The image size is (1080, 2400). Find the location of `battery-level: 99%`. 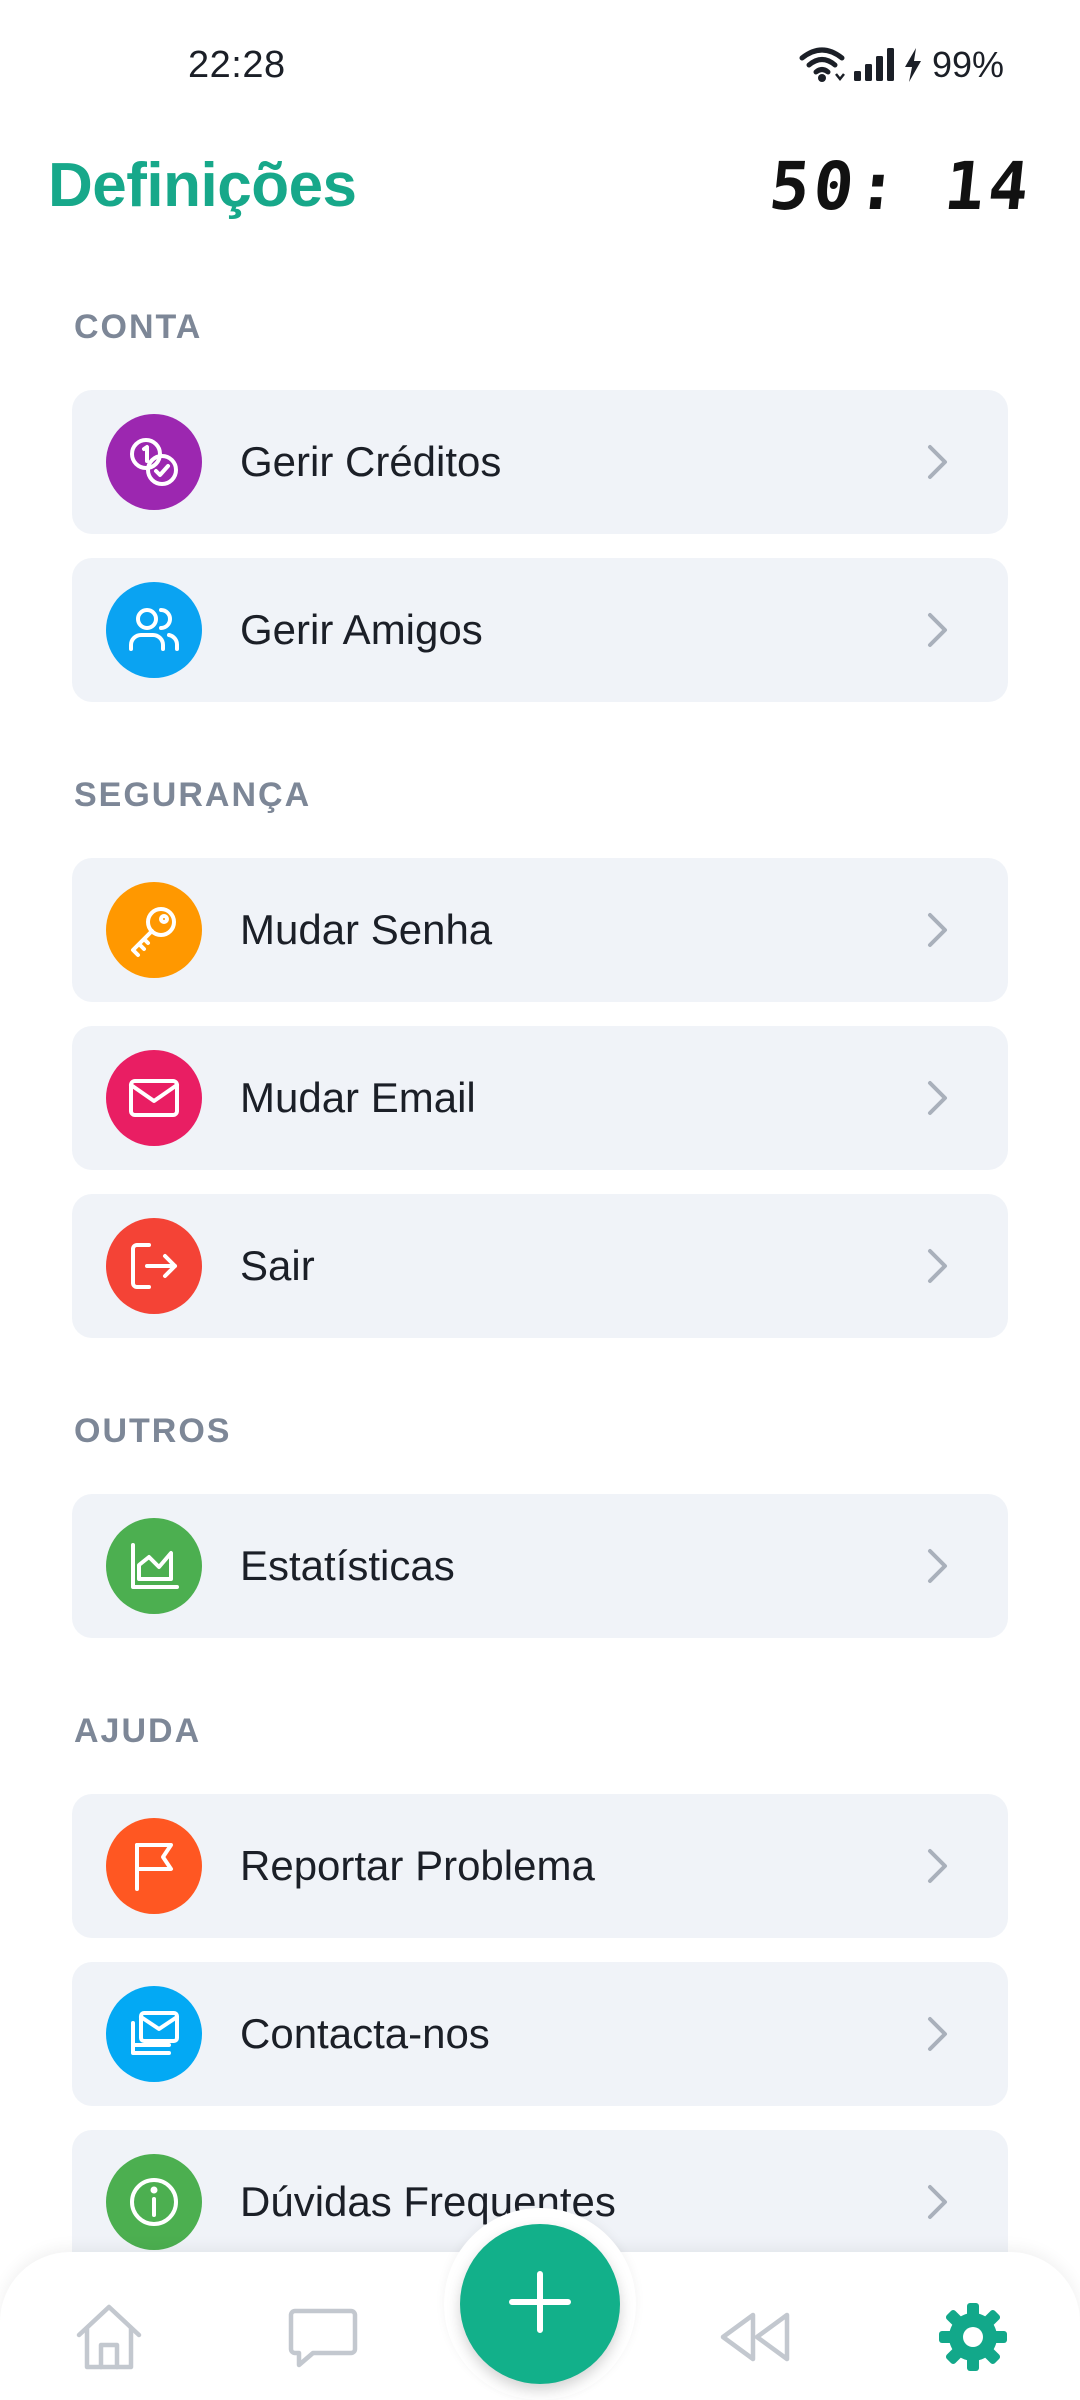

battery-level: 99% is located at coordinates (967, 64).